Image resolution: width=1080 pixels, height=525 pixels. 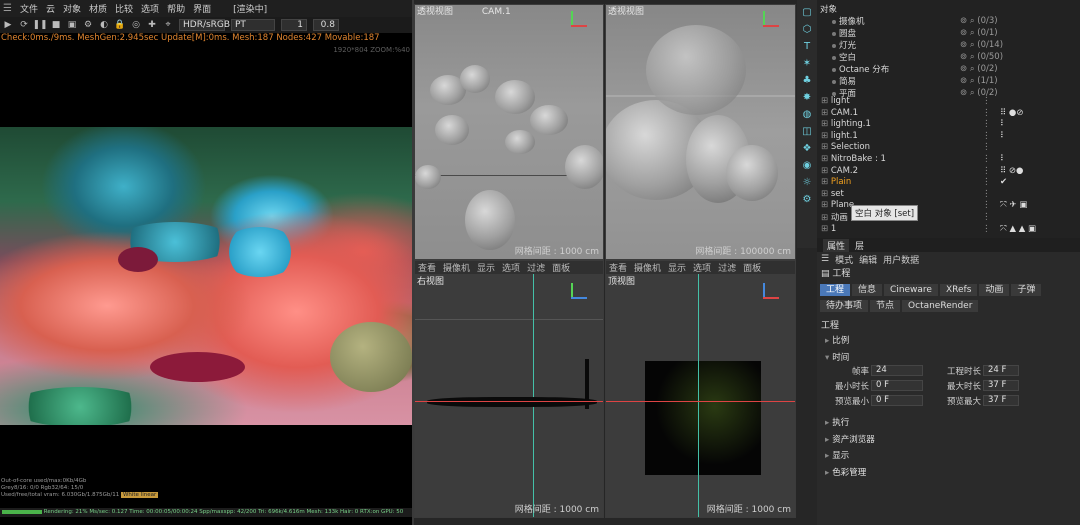 What do you see at coordinates (994, 290) in the screenshot?
I see `attr-chip: 动画` at bounding box center [994, 290].